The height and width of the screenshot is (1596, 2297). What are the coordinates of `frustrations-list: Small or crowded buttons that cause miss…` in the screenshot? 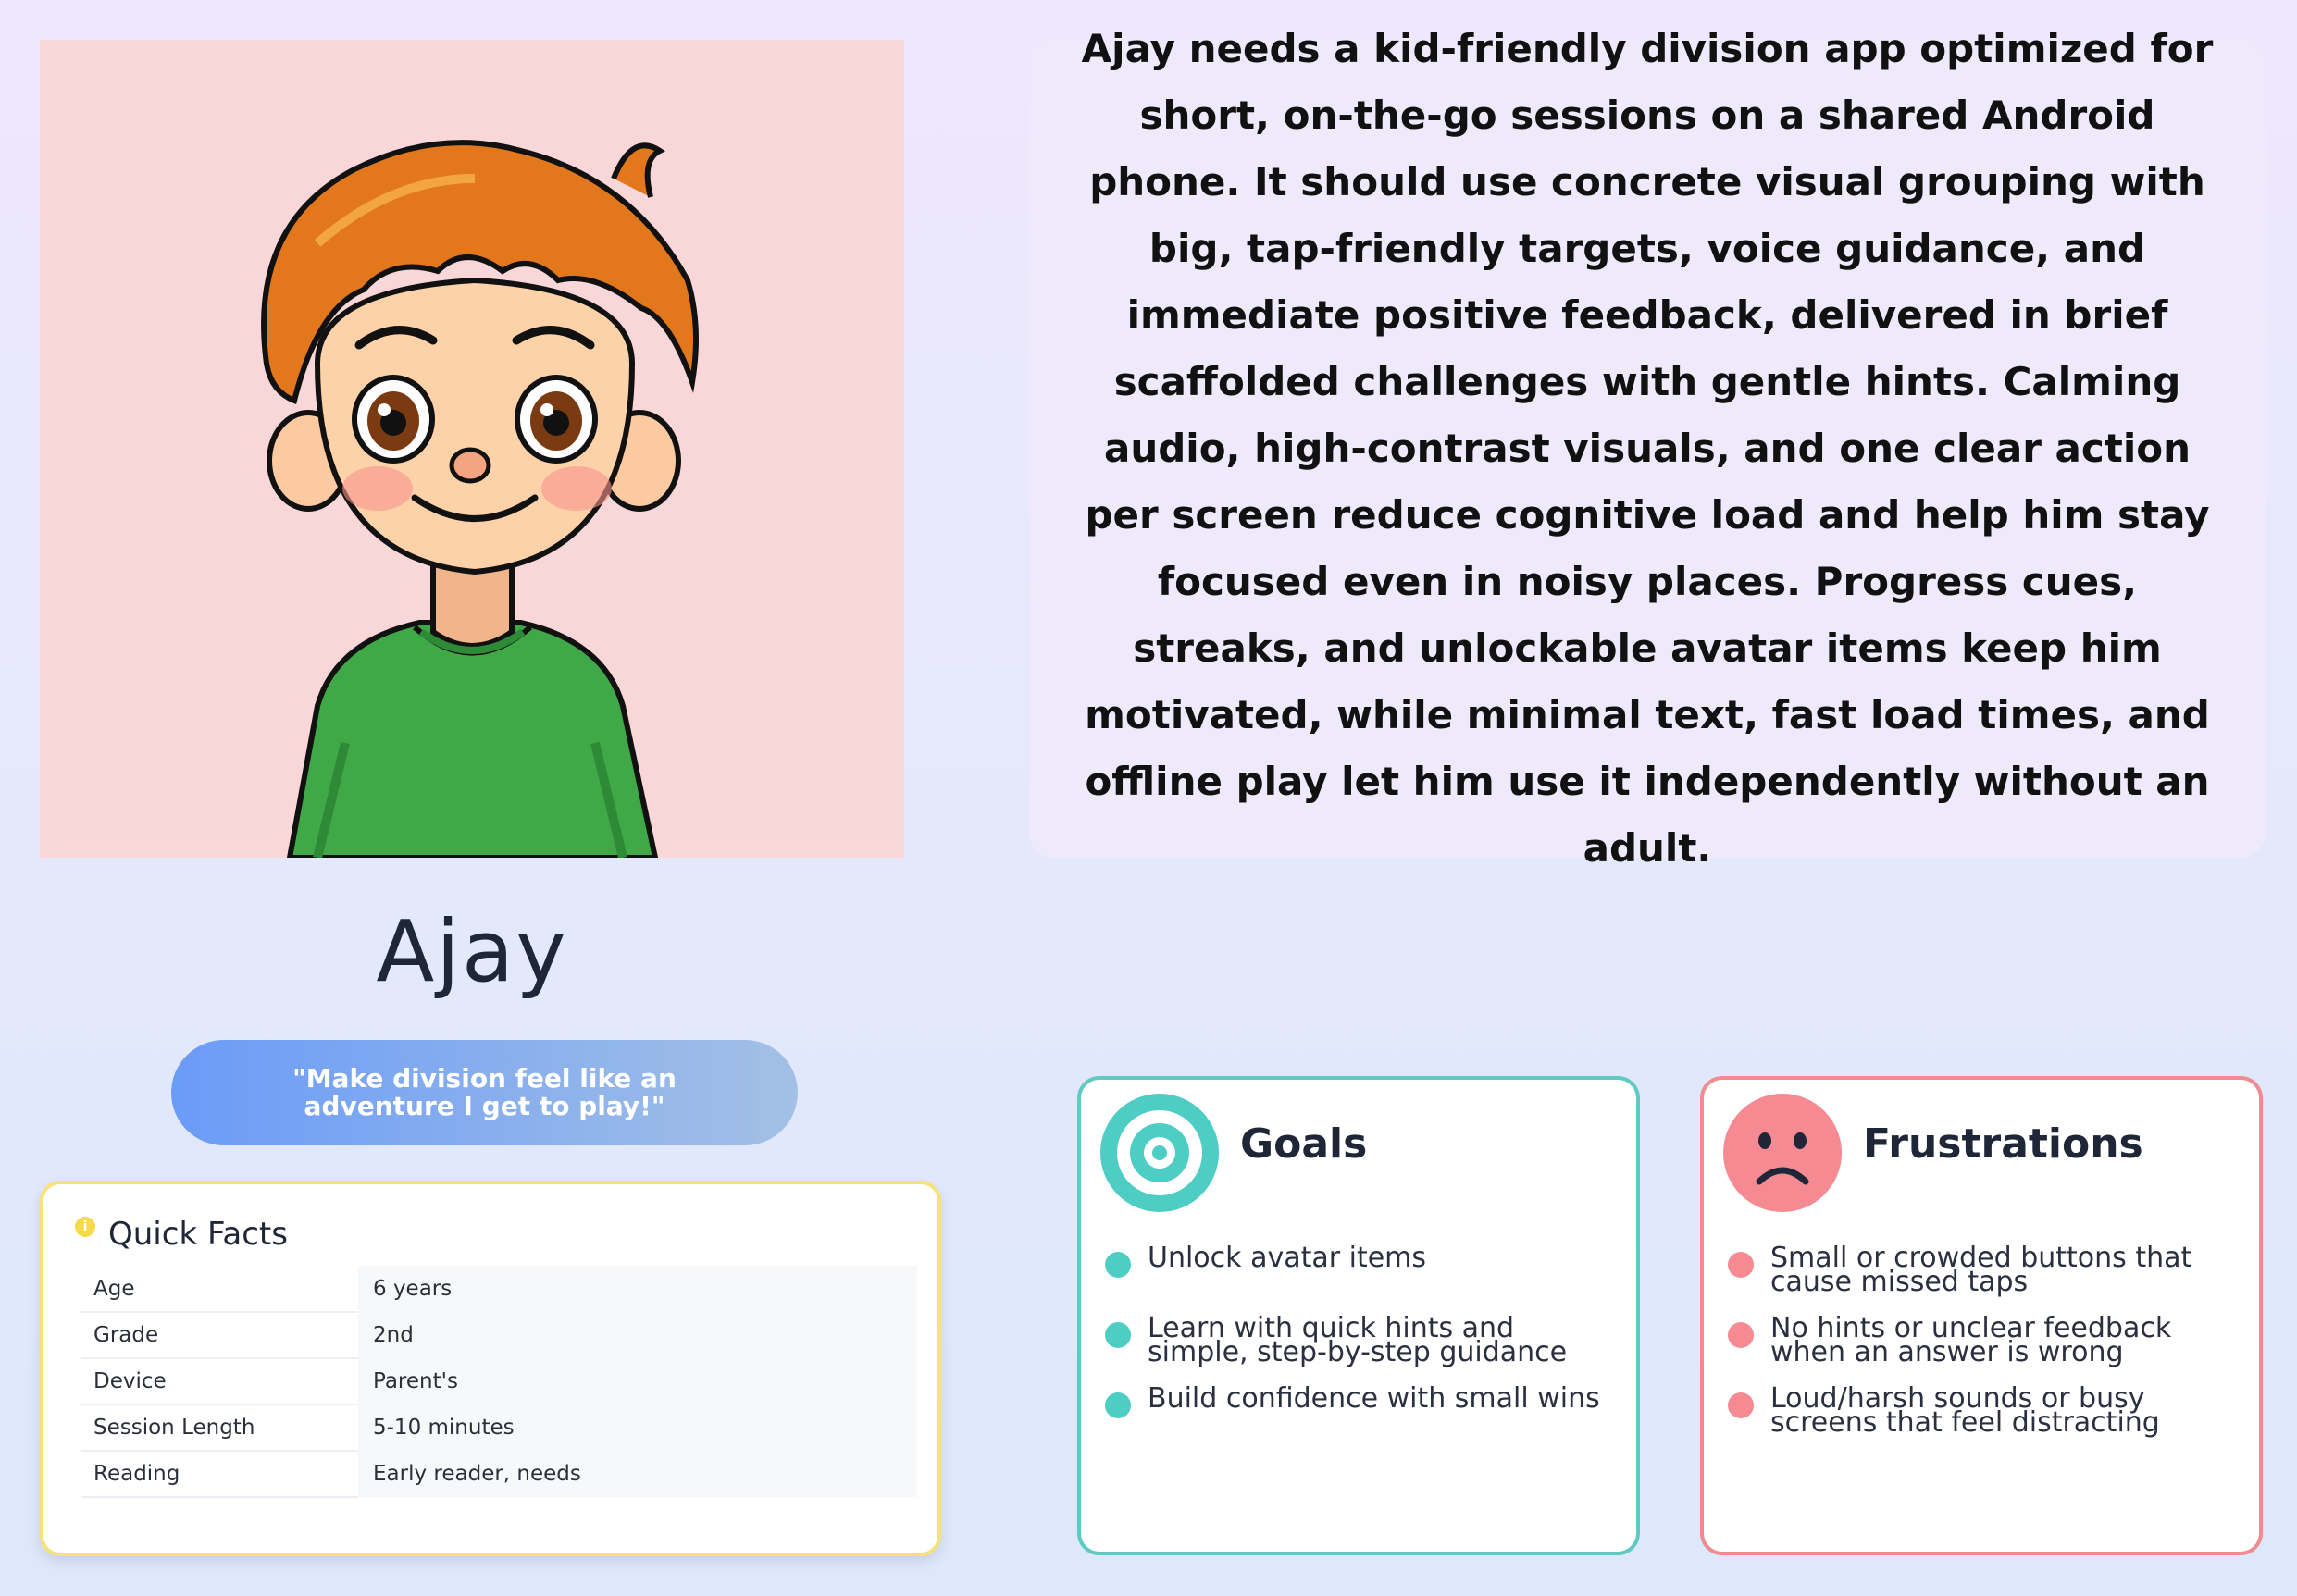 It's located at (1981, 1349).